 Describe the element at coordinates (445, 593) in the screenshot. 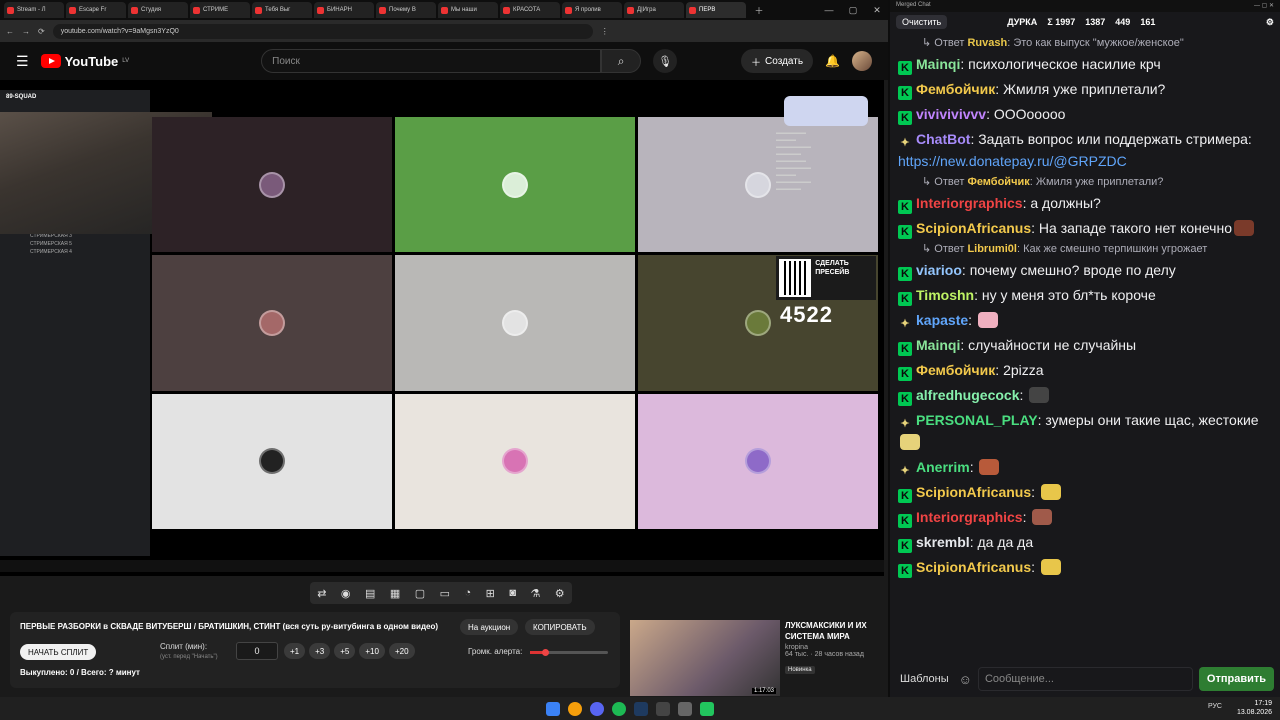

I see `layout-icon: ▭` at that location.